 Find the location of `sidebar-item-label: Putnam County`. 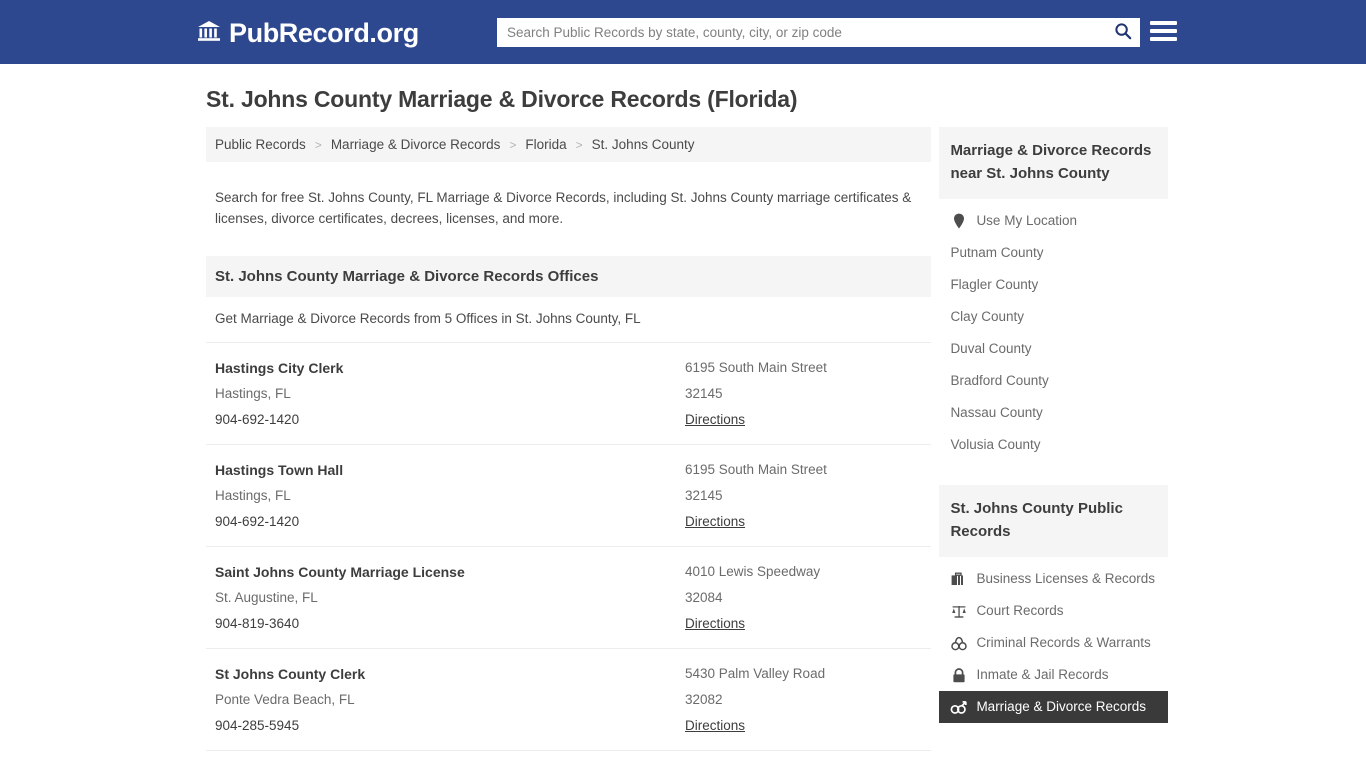

sidebar-item-label: Putnam County is located at coordinates (997, 252).